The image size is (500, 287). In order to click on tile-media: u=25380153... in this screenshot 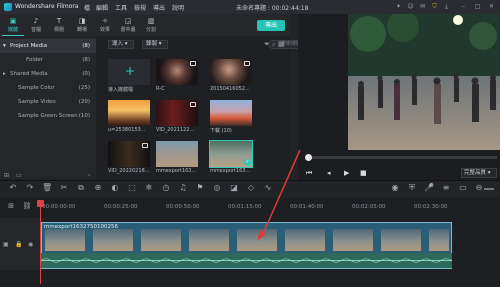, I will do `click(129, 118)`.